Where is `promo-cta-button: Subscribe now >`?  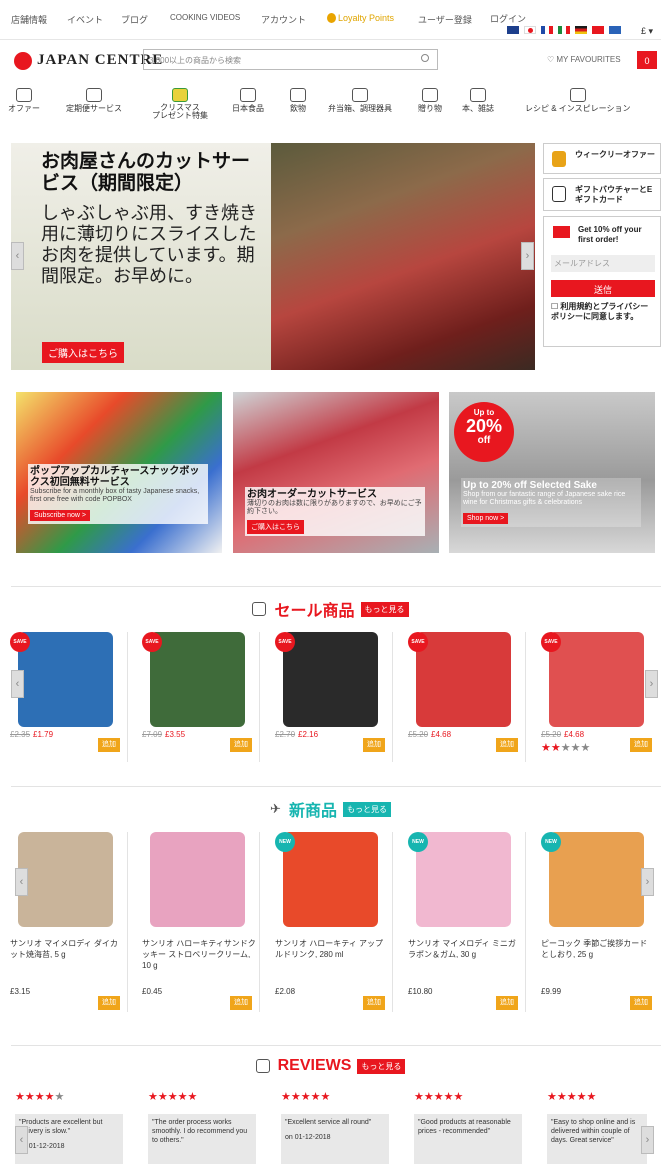 promo-cta-button: Subscribe now > is located at coordinates (60, 515).